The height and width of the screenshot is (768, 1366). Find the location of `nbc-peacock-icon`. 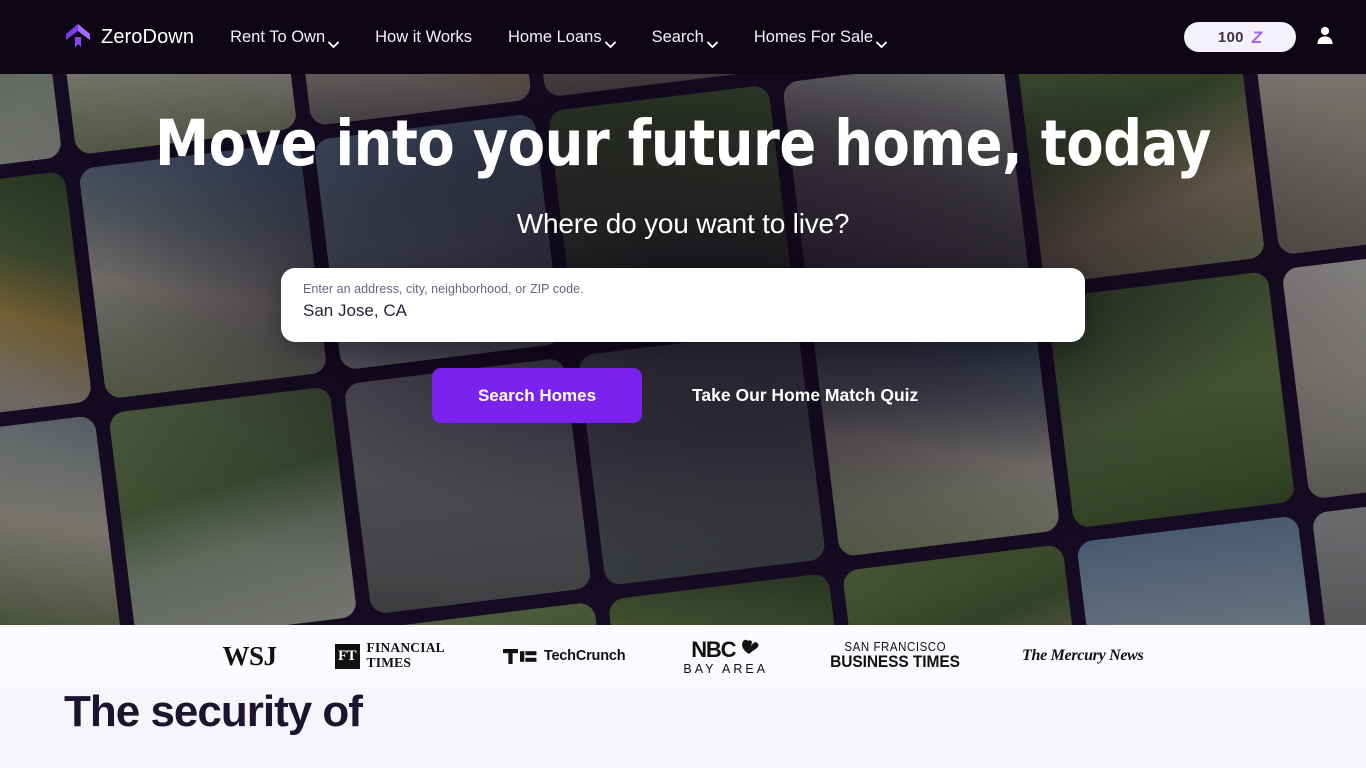

nbc-peacock-icon is located at coordinates (749, 647).